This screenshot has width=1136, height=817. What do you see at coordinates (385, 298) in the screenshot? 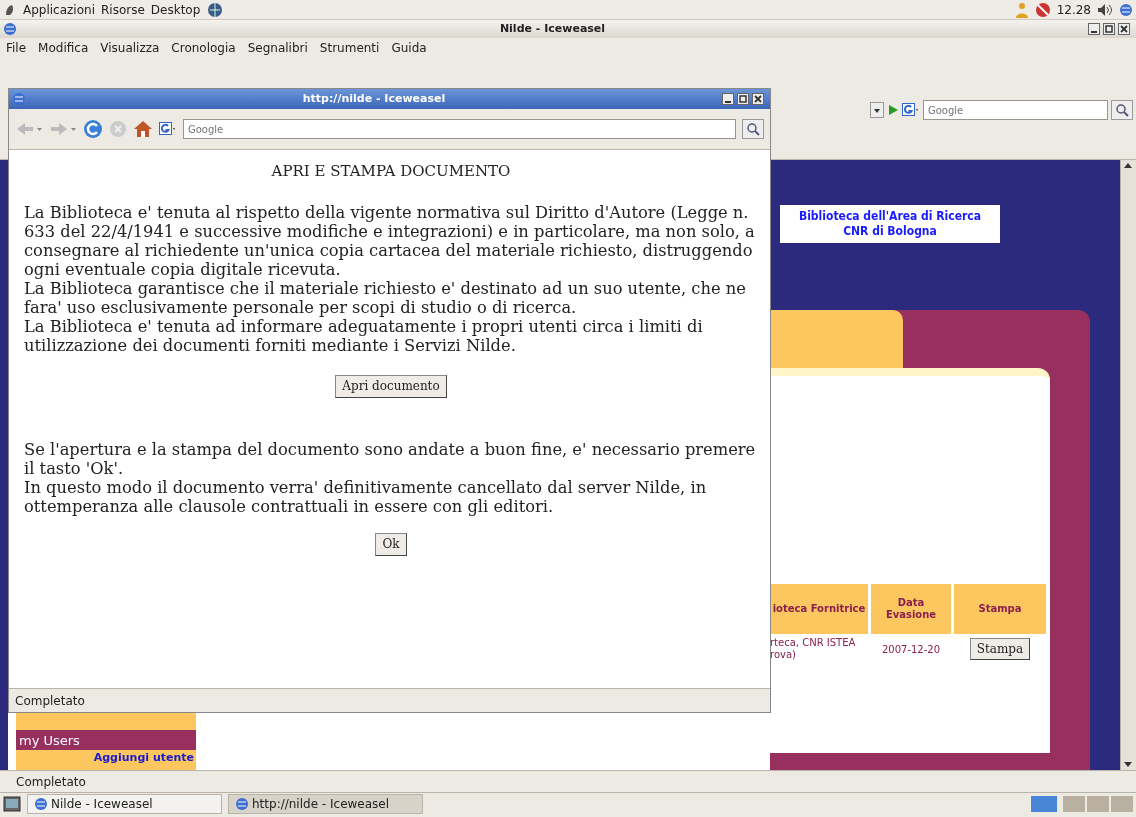
I see `paragraph: La Biblioteca garantisce che il materiale richiesto e' destinato ad un suo utente, che ne fara' uso esclusivamente personale per scopi di studio o di ricerca.` at bounding box center [385, 298].